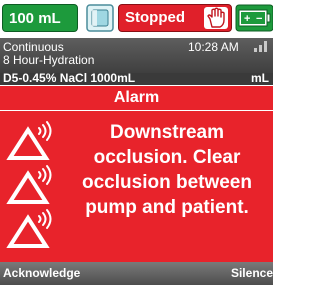  I want to click on rate-units: mL, so click(260, 78).